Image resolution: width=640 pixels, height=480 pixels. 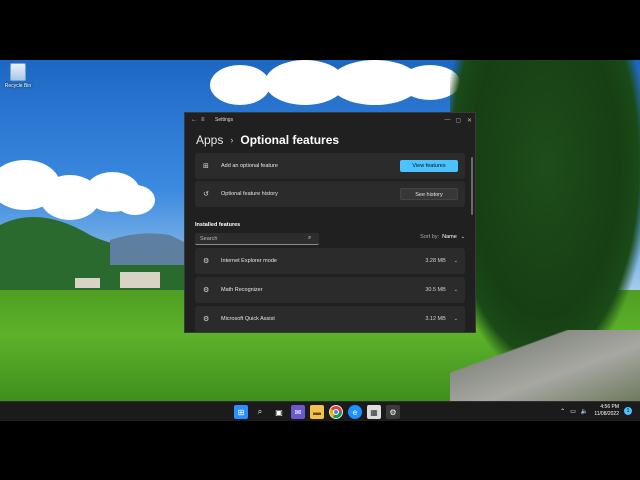 I want to click on feature-size: 3.28 MB, so click(x=435, y=261).